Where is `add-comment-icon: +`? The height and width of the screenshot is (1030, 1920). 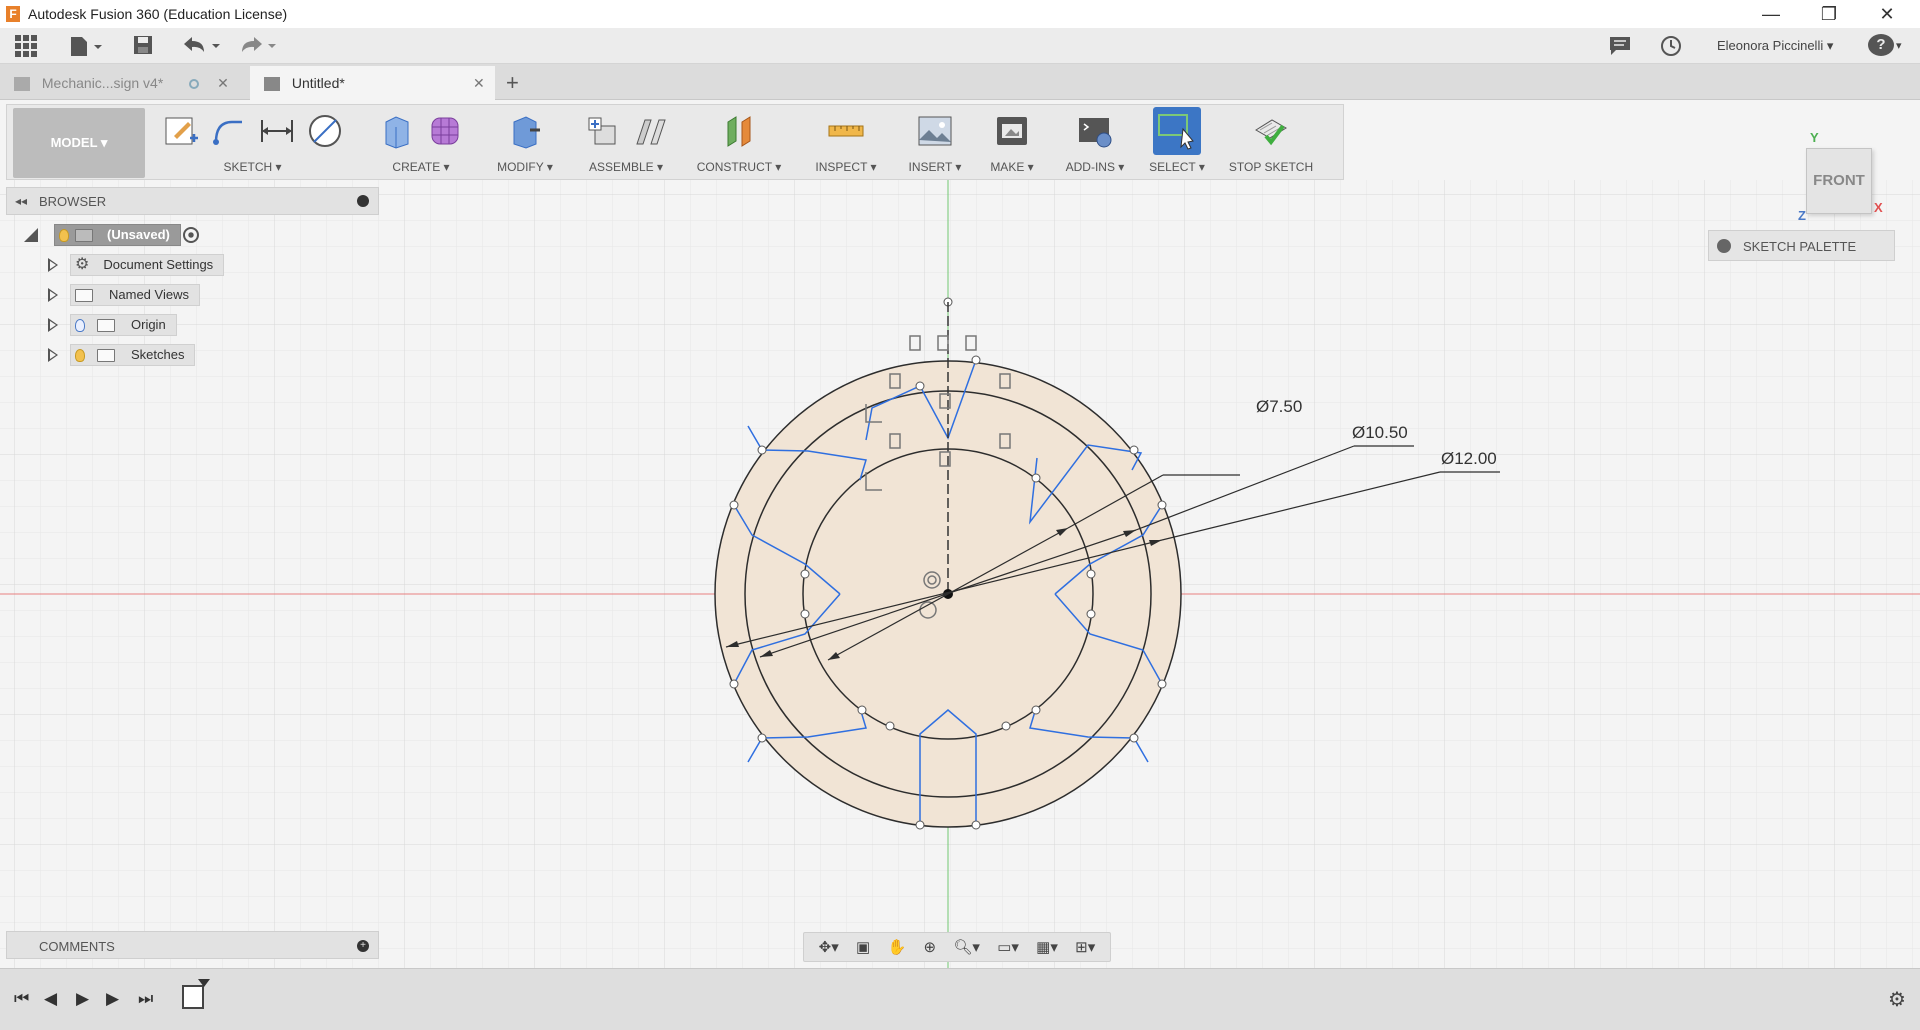
add-comment-icon: + is located at coordinates (363, 946).